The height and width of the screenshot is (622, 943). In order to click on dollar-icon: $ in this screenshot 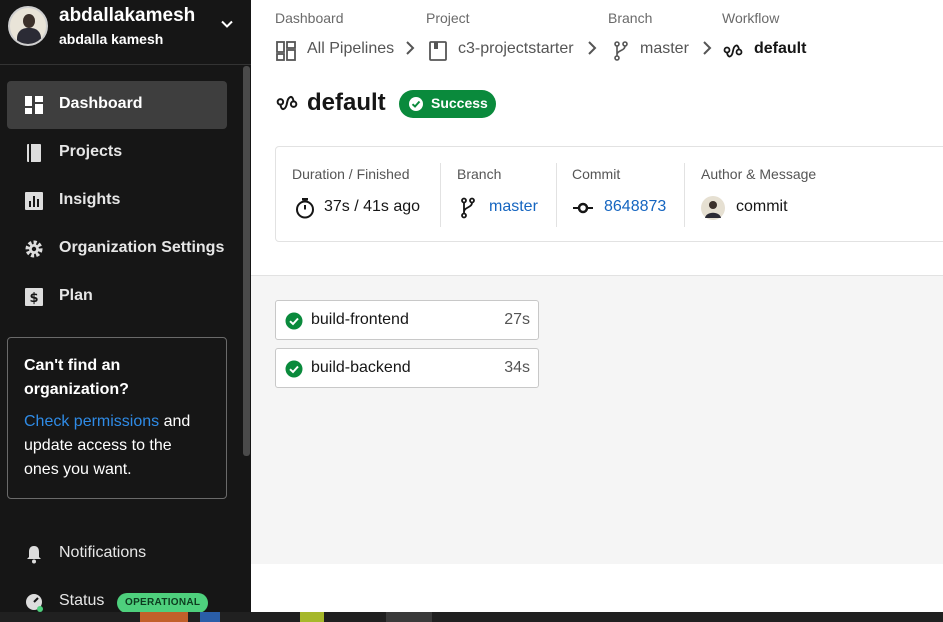, I will do `click(34, 297)`.